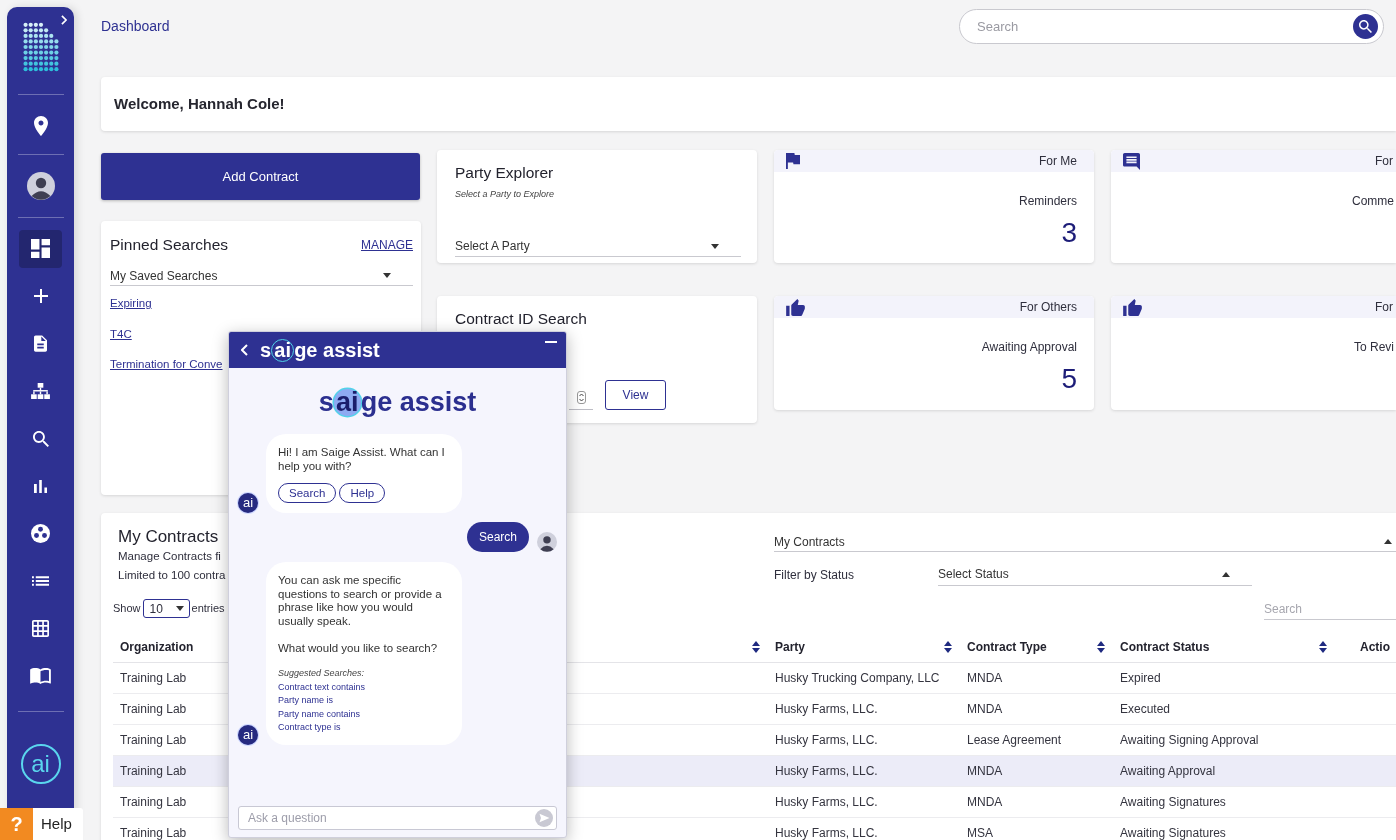 This screenshot has height=840, width=1396. Describe the element at coordinates (1365, 647) in the screenshot. I see `column-header: Actio` at that location.